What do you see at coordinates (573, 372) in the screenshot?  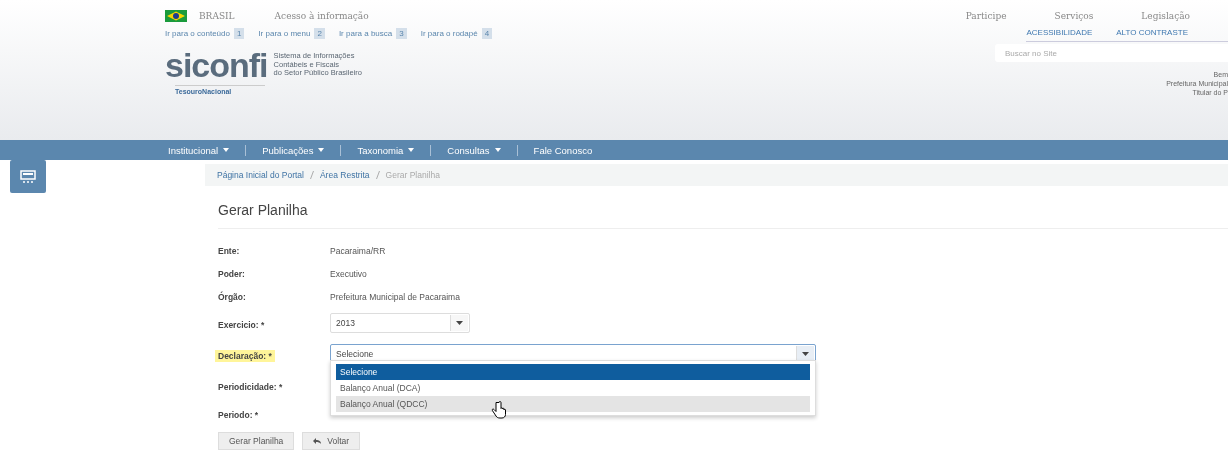 I see `dropdown-option: Selecione` at bounding box center [573, 372].